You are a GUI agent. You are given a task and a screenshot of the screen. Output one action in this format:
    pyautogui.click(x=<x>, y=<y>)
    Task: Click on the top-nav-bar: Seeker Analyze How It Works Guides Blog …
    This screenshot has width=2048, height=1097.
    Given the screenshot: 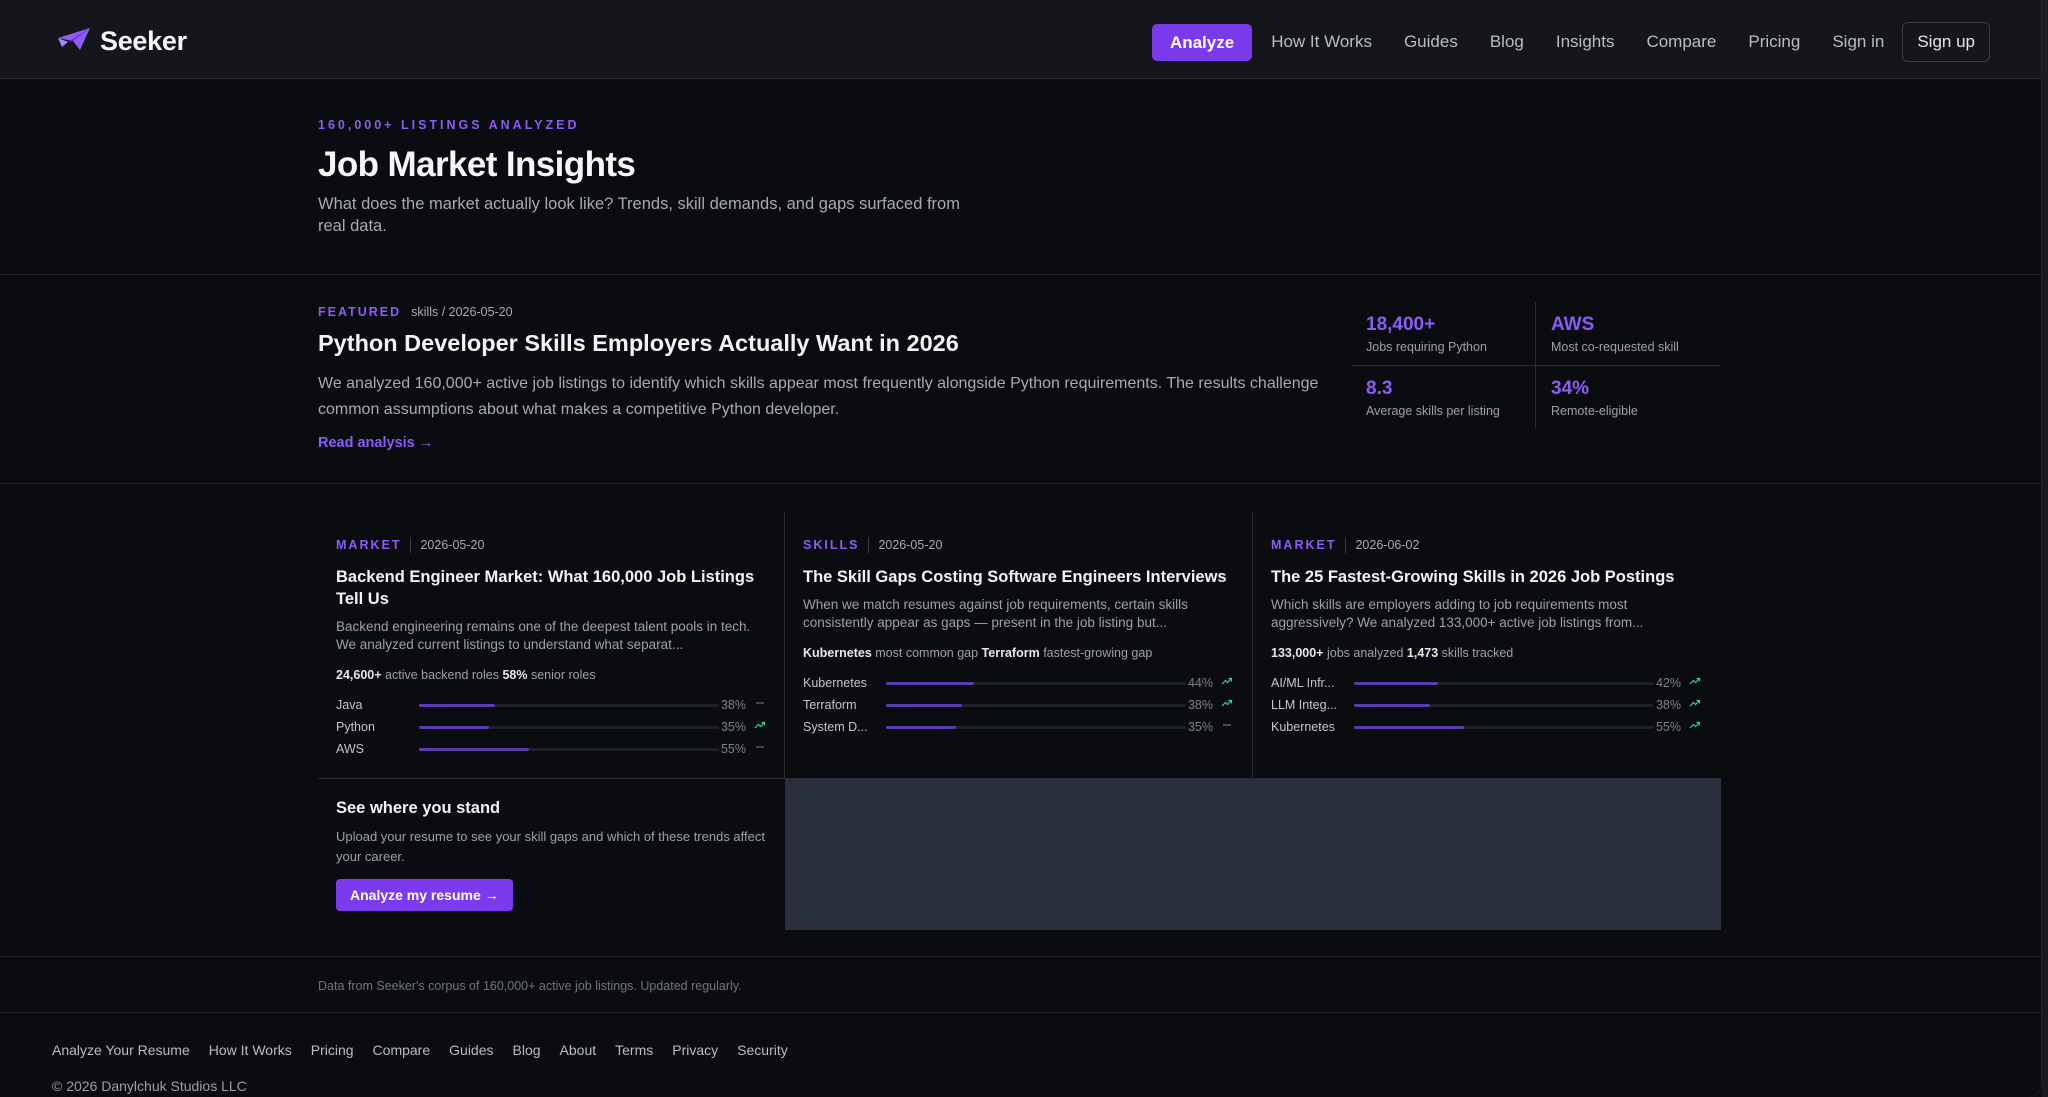 What is the action you would take?
    pyautogui.click(x=1020, y=39)
    